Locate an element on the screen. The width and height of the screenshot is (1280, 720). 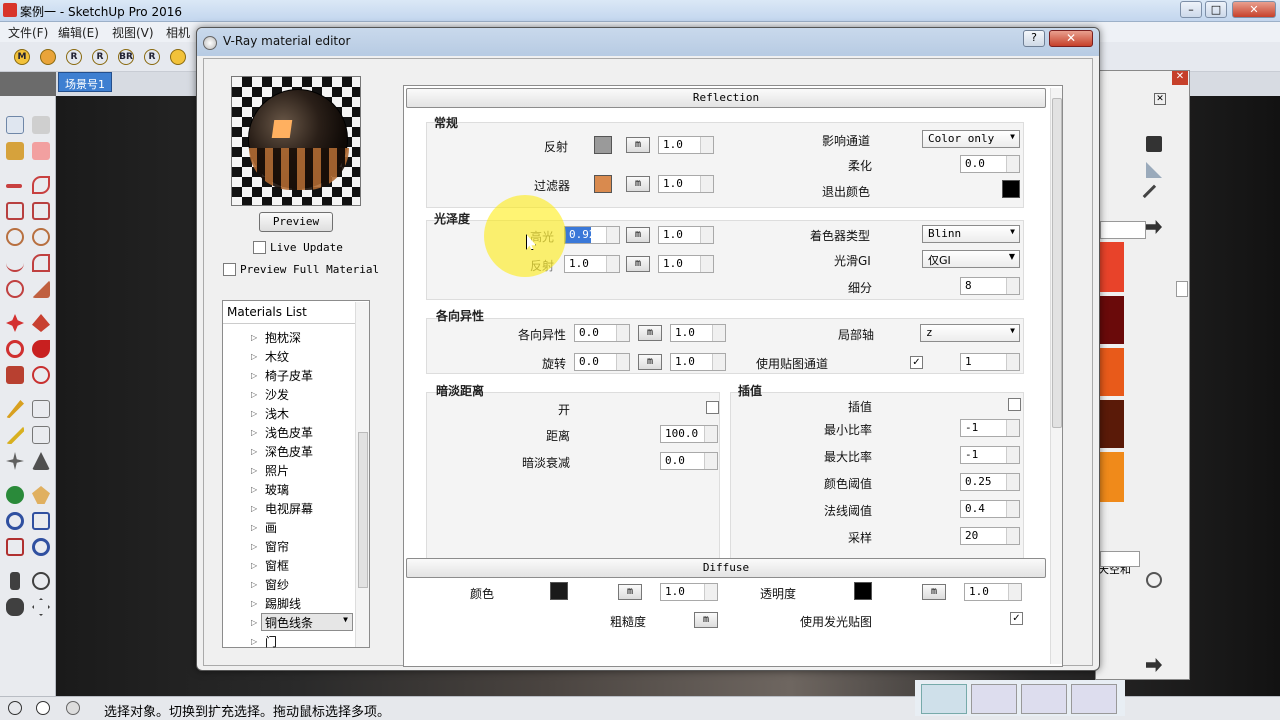
menu-file: 文件(F) is located at coordinates (28, 32).